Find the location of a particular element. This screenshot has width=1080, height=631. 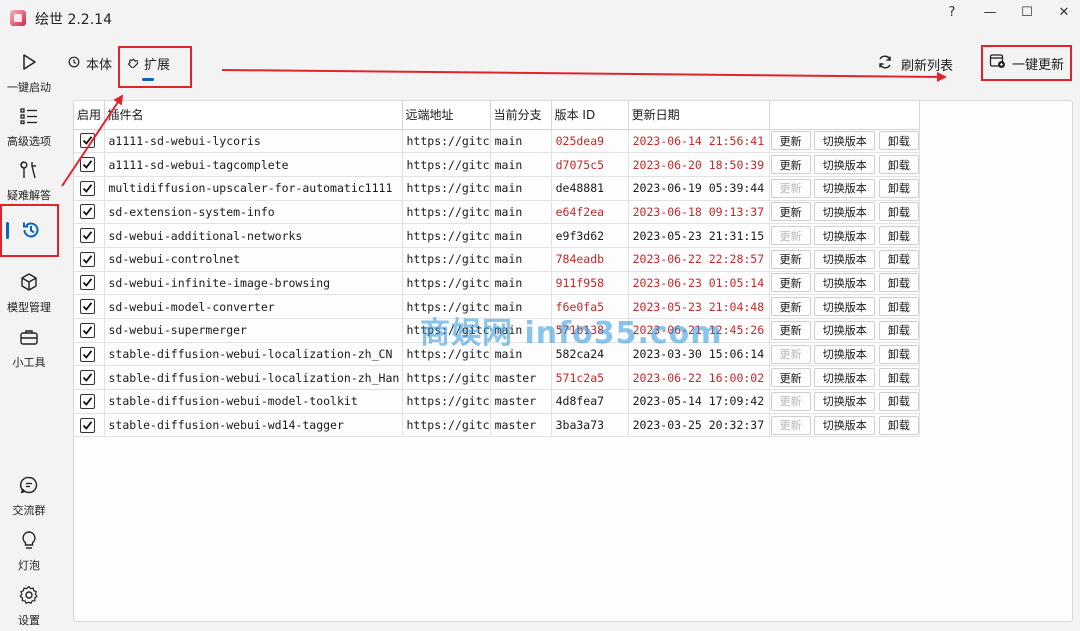

enabled-cell is located at coordinates (89, 378).